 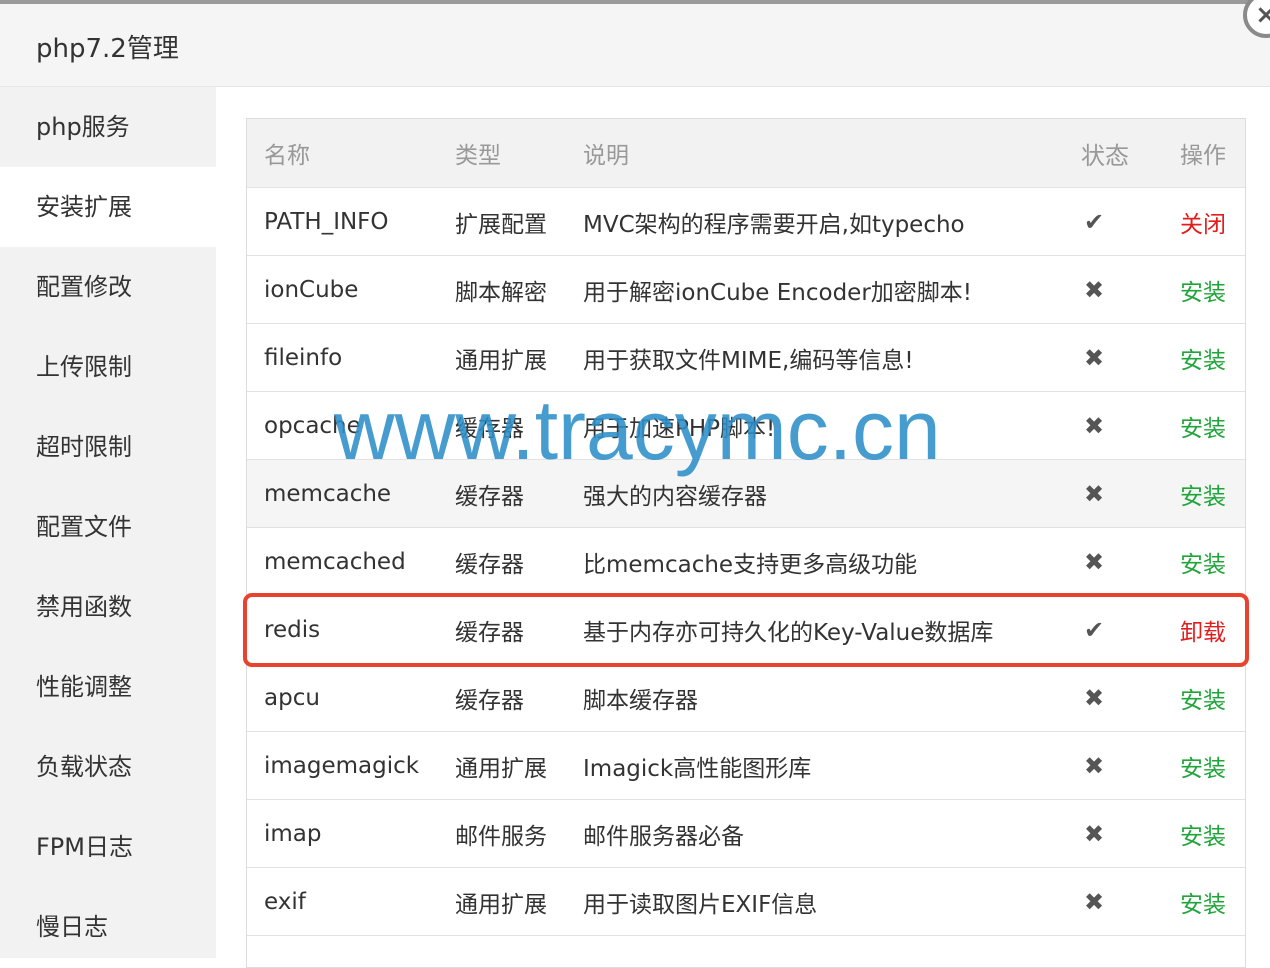 I want to click on dialog-title-bar: php7.2管理, so click(x=635, y=45).